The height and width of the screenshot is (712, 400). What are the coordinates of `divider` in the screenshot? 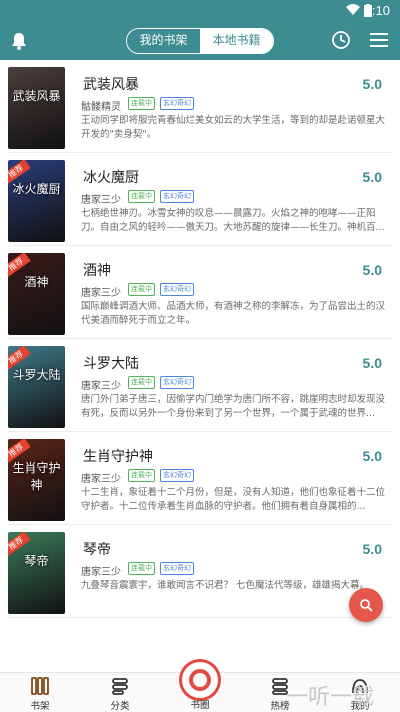 It's located at (200, 617).